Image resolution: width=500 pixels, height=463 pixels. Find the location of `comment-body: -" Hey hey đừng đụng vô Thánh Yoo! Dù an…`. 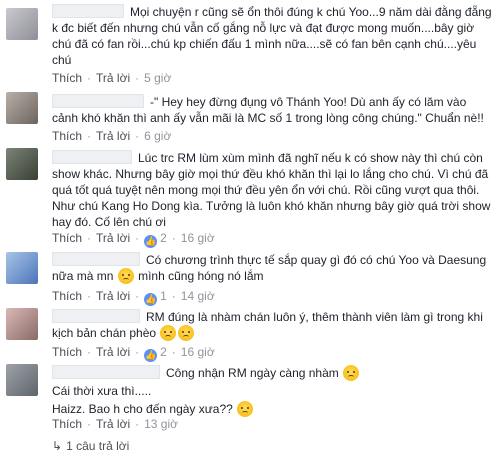

comment-body: -" Hey hey đừng đụng vô Thánh Yoo! Dù an… is located at coordinates (272, 110).